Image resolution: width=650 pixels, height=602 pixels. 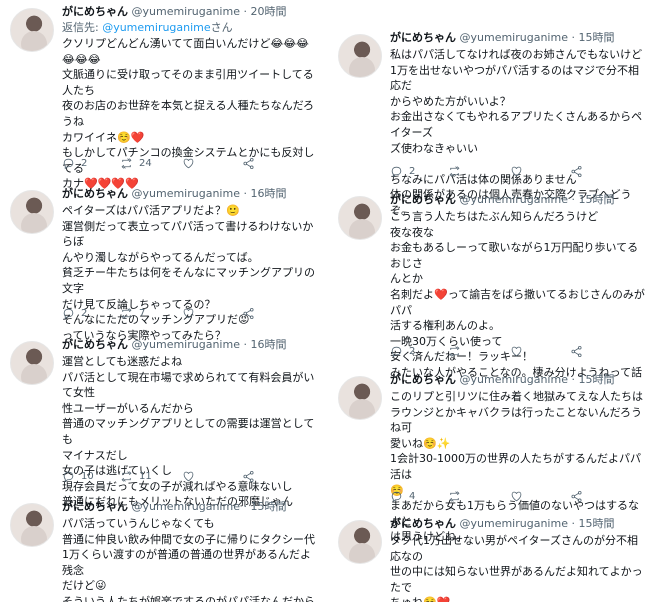 What do you see at coordinates (172, 476) in the screenshot?
I see `tweet-actions: 10 11` at bounding box center [172, 476].